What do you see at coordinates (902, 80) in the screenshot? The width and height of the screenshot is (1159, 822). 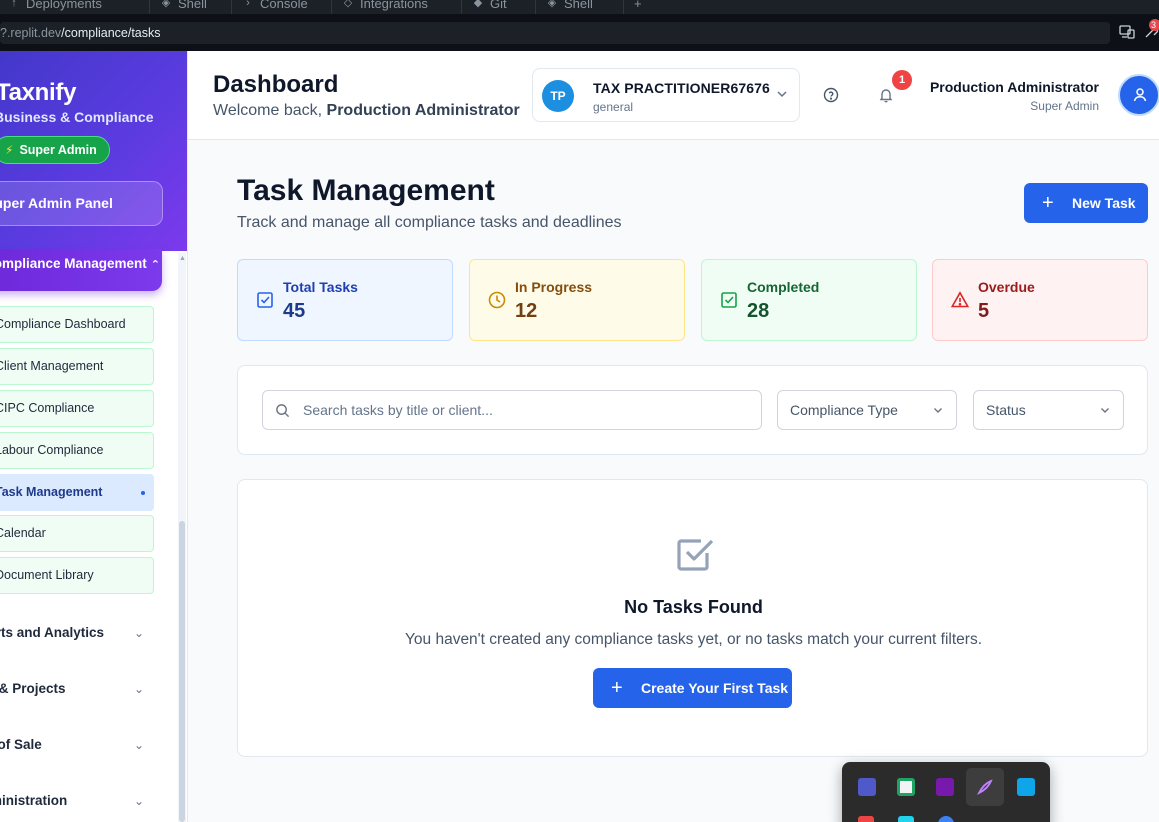 I see `notification-badge: 1` at bounding box center [902, 80].